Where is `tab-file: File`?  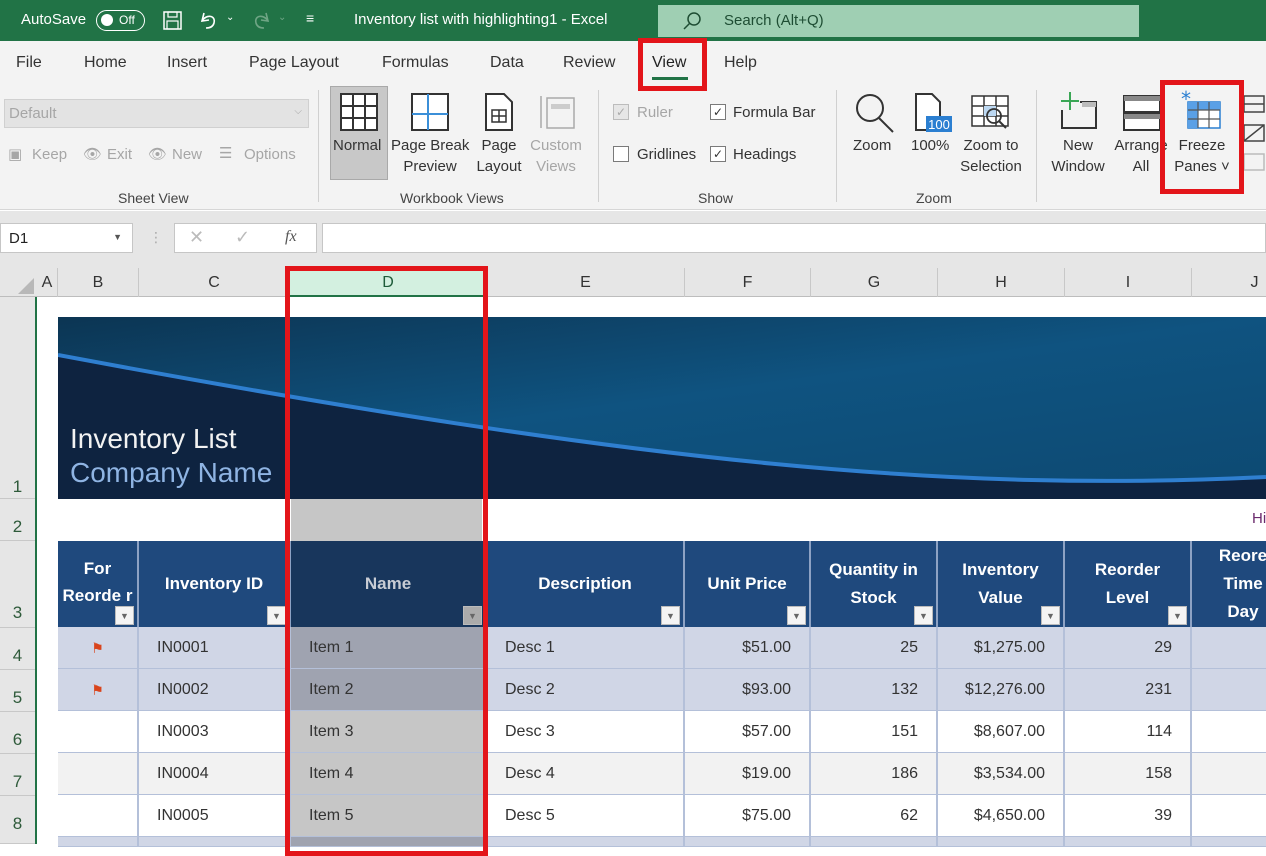 tab-file: File is located at coordinates (29, 63).